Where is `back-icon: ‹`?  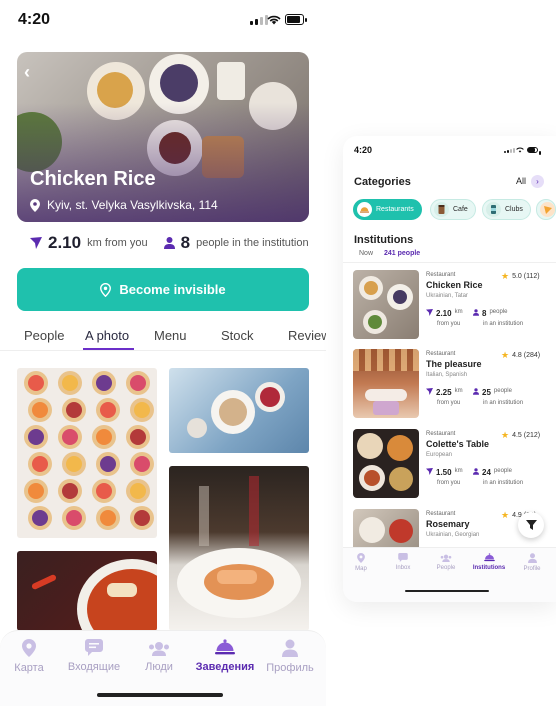
back-icon: ‹ is located at coordinates (27, 72).